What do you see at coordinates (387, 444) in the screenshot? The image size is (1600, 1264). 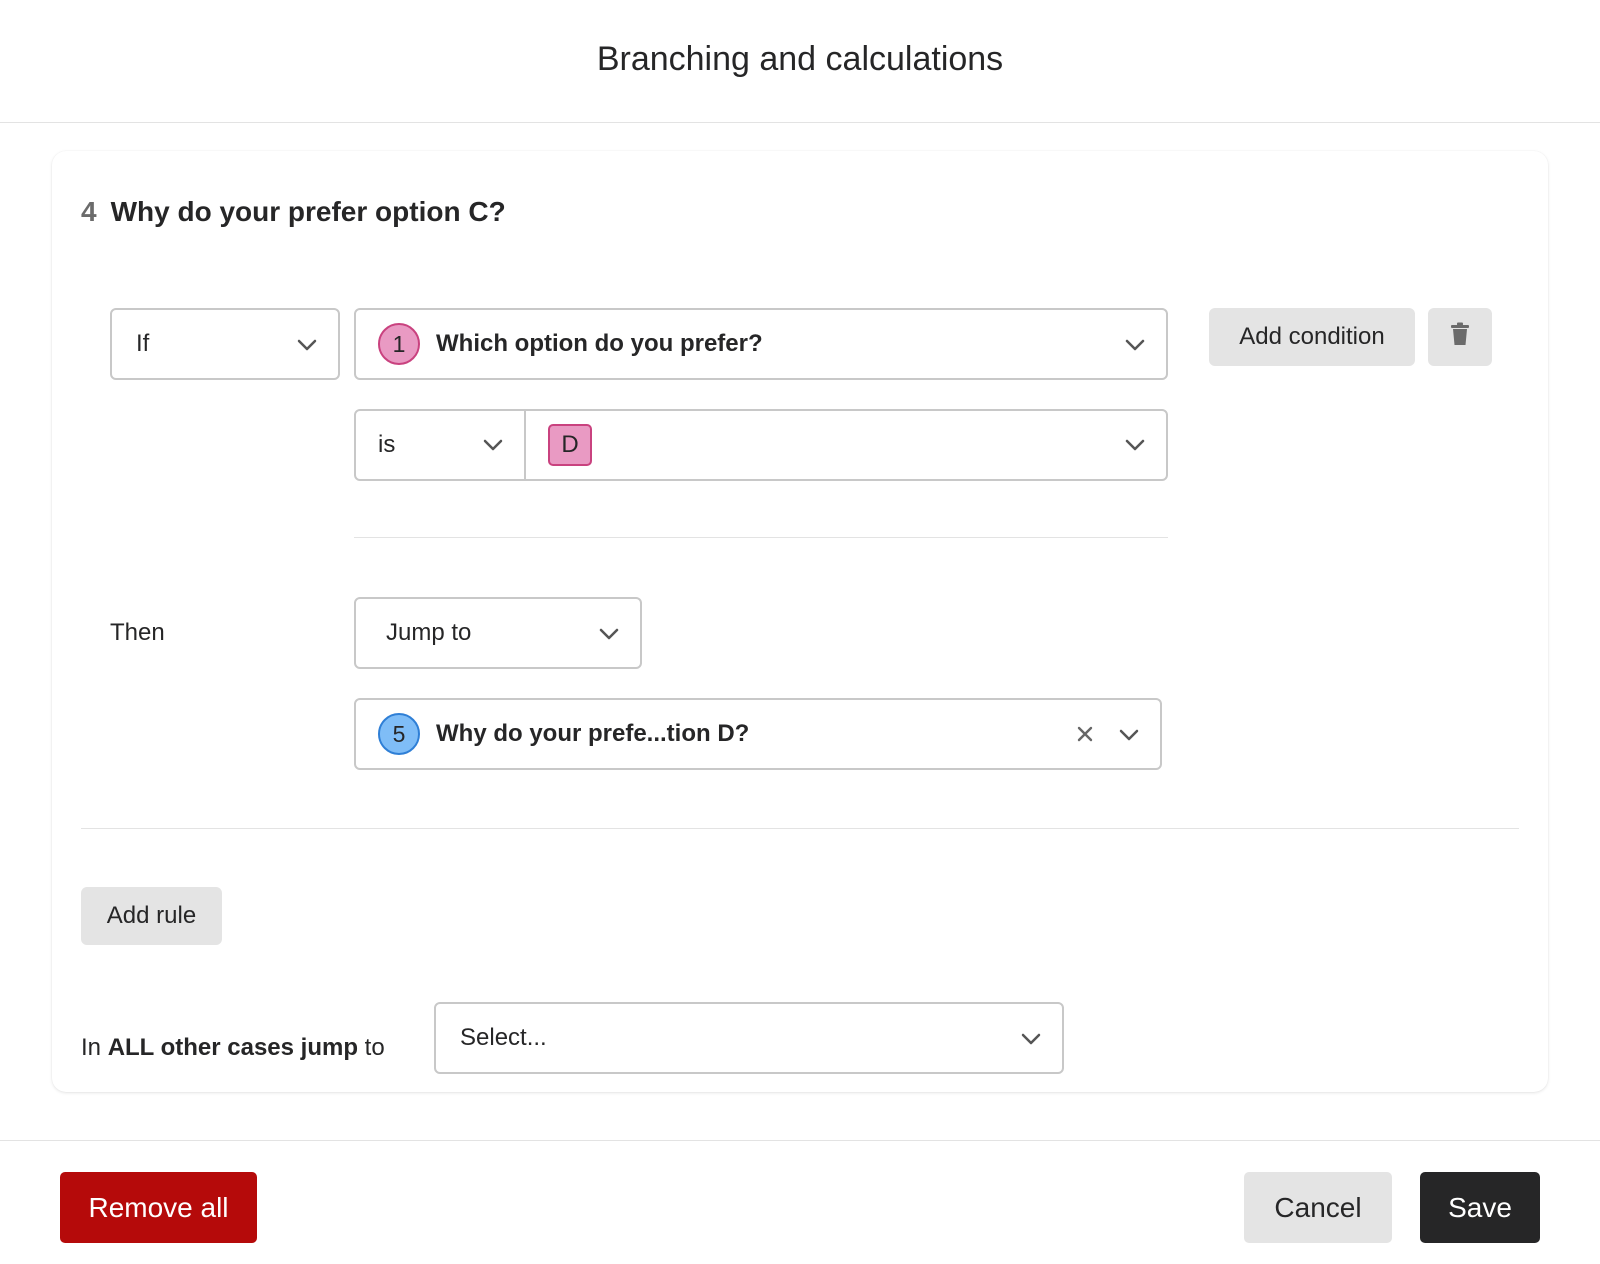 I see `operator-value: is` at bounding box center [387, 444].